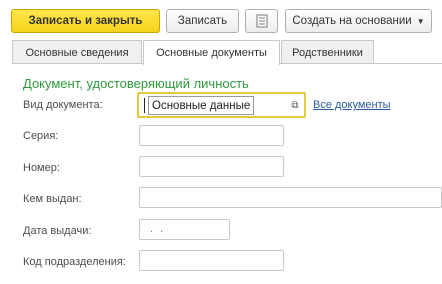  Describe the element at coordinates (41, 168) in the screenshot. I see `number-label: Номер:` at that location.